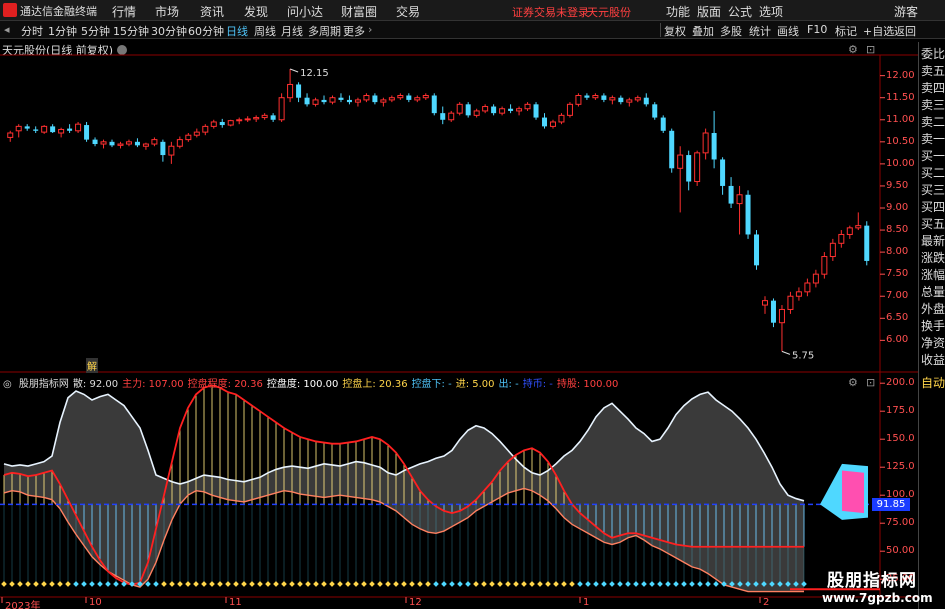 This screenshot has height=609, width=945. Describe the element at coordinates (897, 230) in the screenshot. I see `price-tick-label: 8.50` at that location.